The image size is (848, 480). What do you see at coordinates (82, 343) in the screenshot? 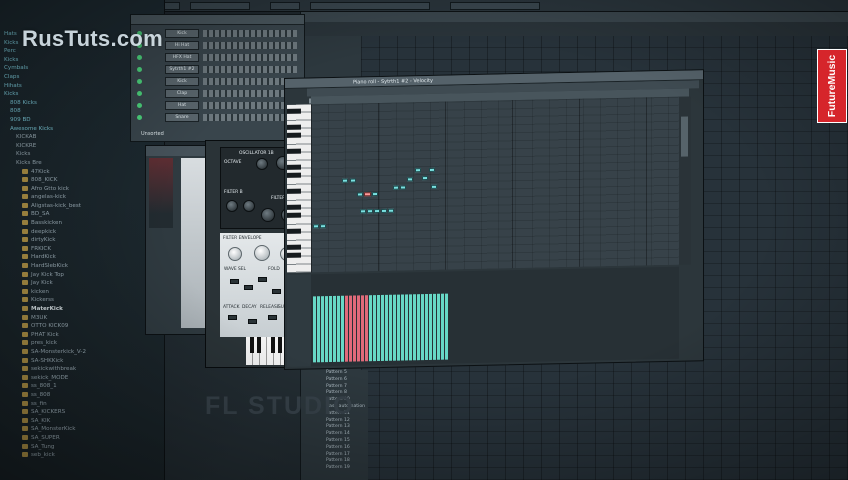
I see `browser-item: pres_kick` at bounding box center [82, 343].